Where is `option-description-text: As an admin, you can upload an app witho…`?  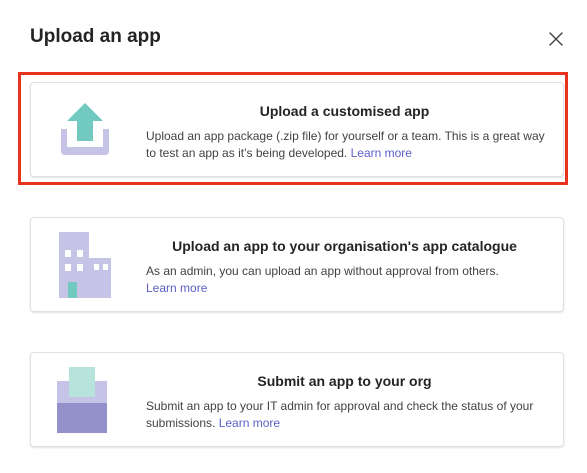
option-description-text: As an admin, you can upload an app witho… is located at coordinates (322, 271).